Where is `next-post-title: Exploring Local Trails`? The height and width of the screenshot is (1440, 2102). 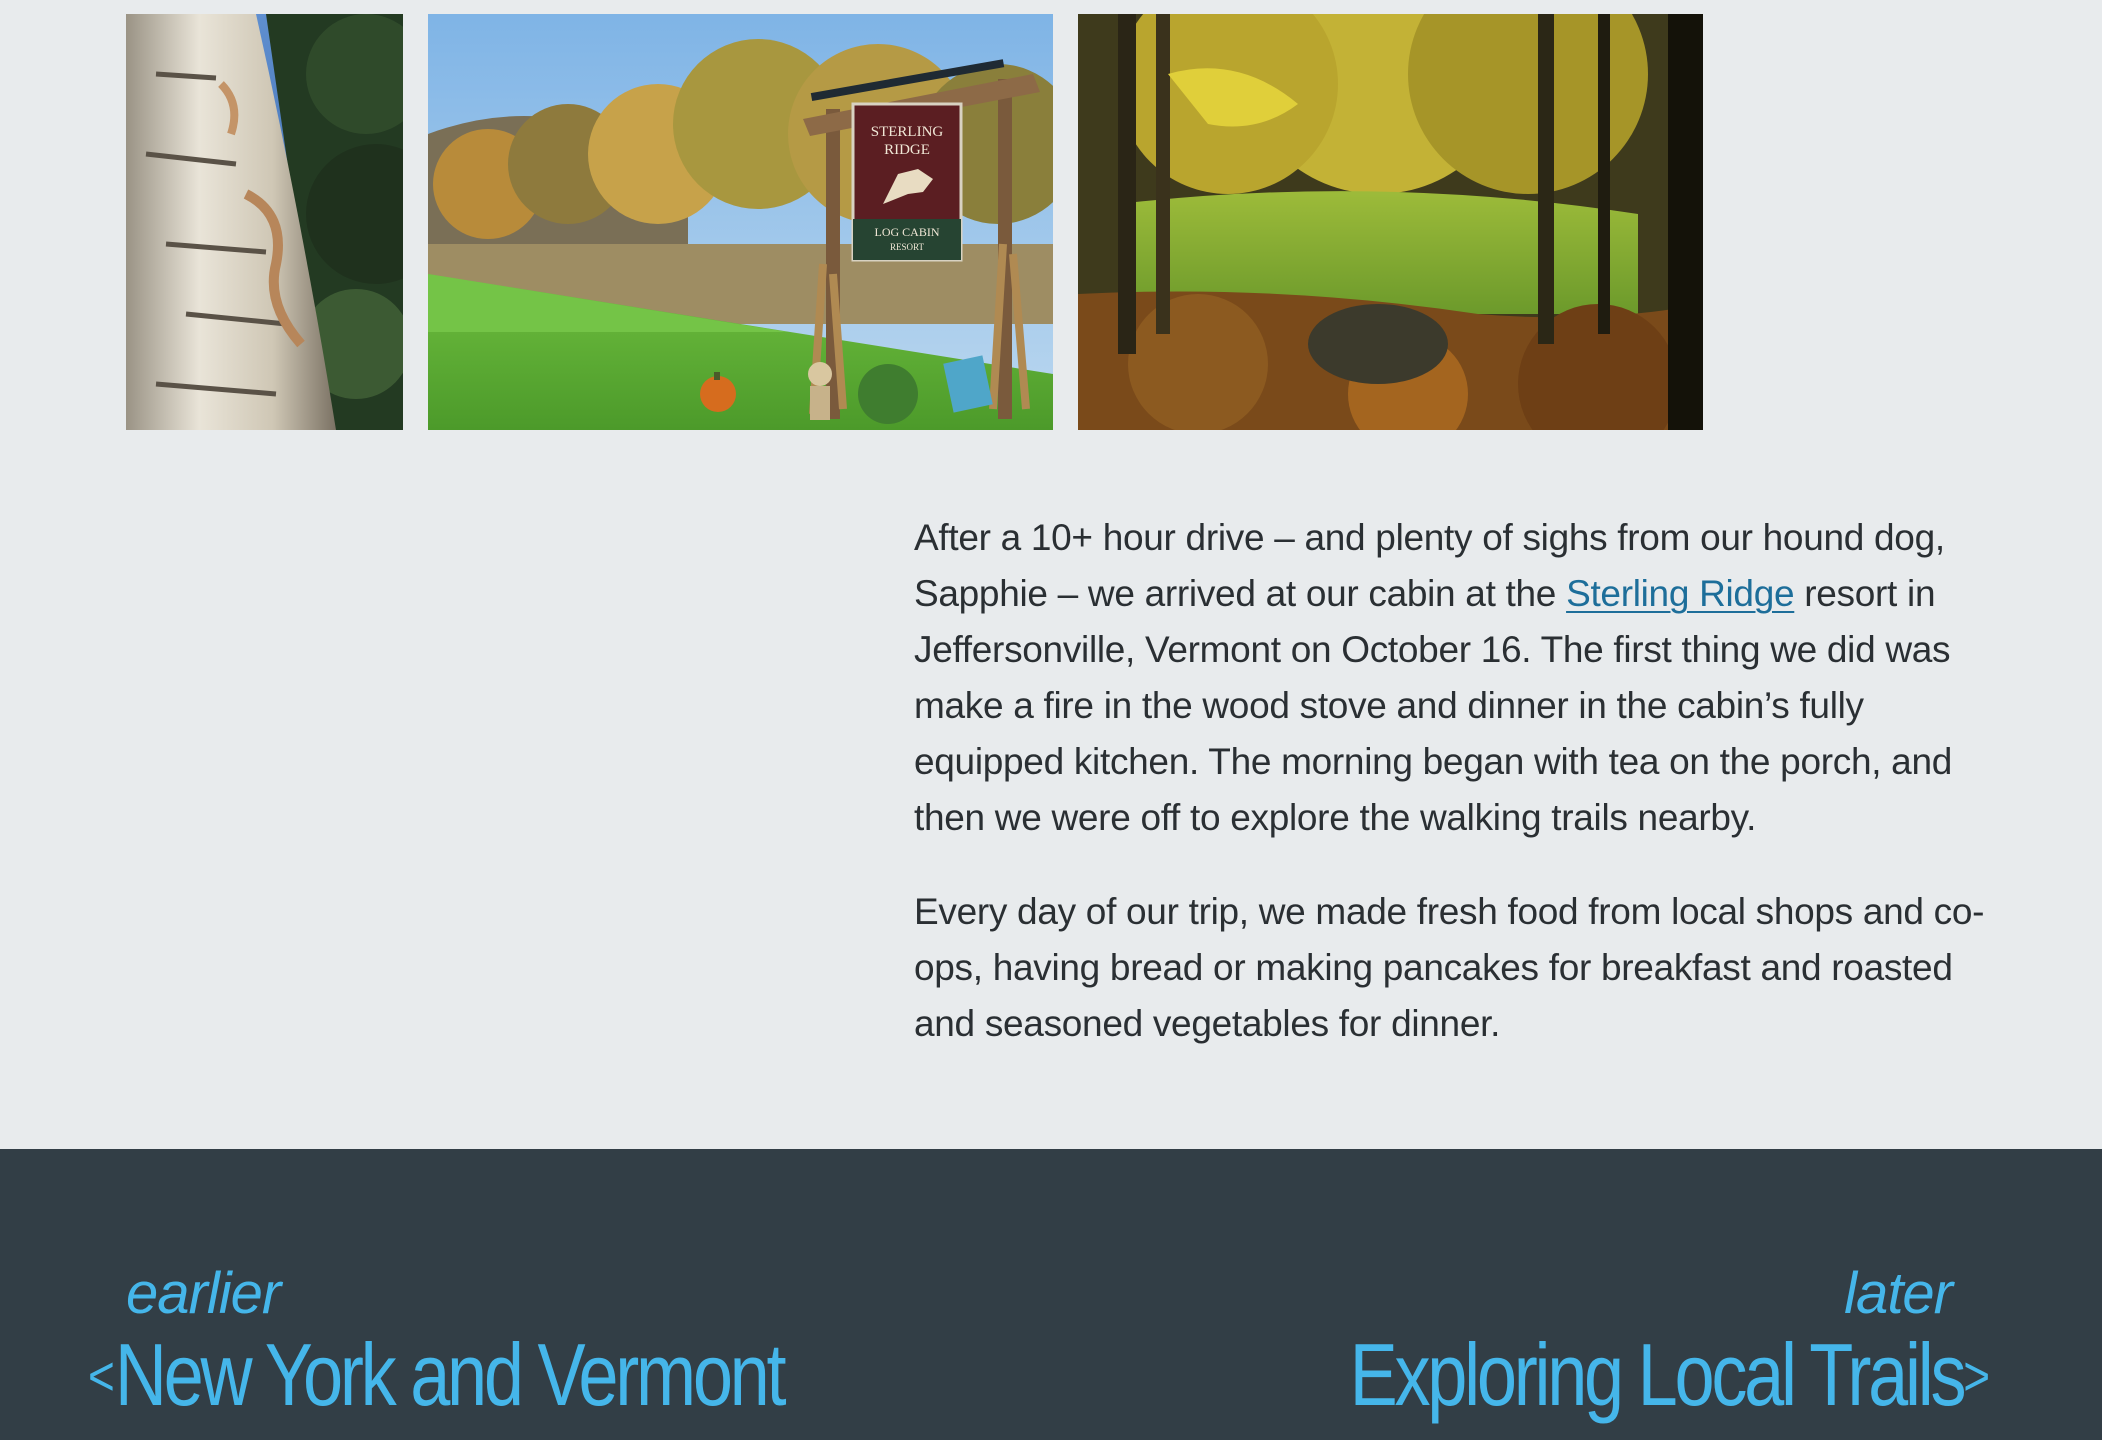
next-post-title: Exploring Local Trails is located at coordinates (1658, 1374).